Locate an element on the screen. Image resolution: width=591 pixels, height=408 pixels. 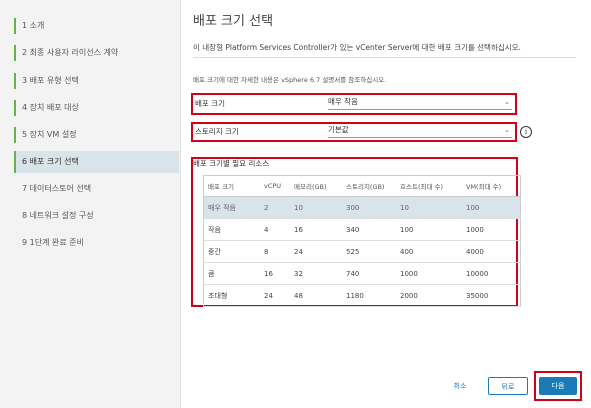
sidebar-step-network: 8 네트워크 설정 구성 is located at coordinates (96, 216).